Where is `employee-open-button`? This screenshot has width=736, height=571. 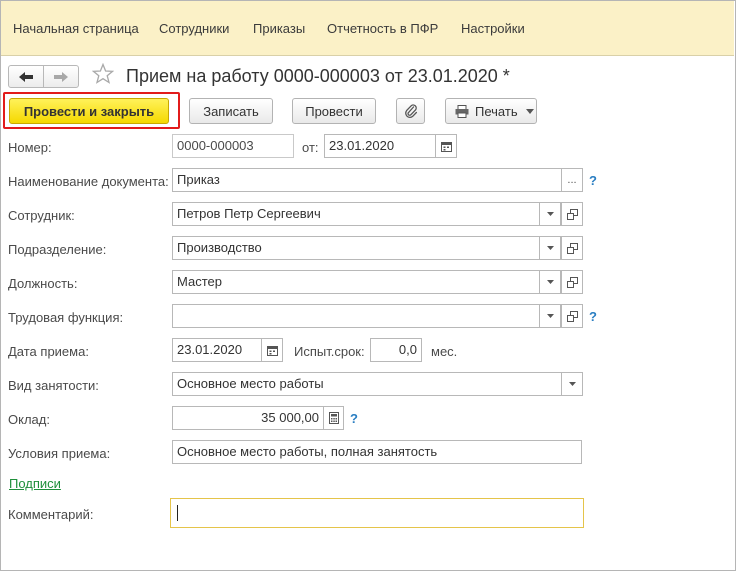 employee-open-button is located at coordinates (572, 214).